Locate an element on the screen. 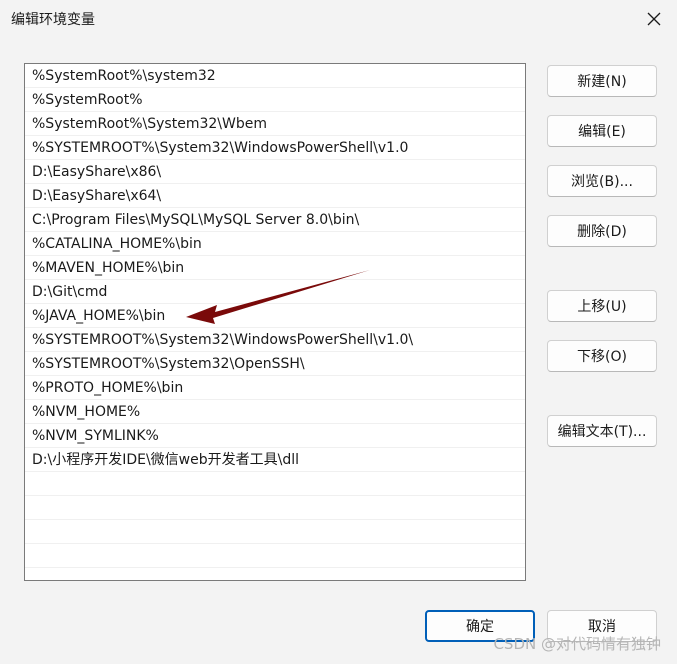 The image size is (677, 664). list-item: D:\Git\cmd is located at coordinates (275, 292).